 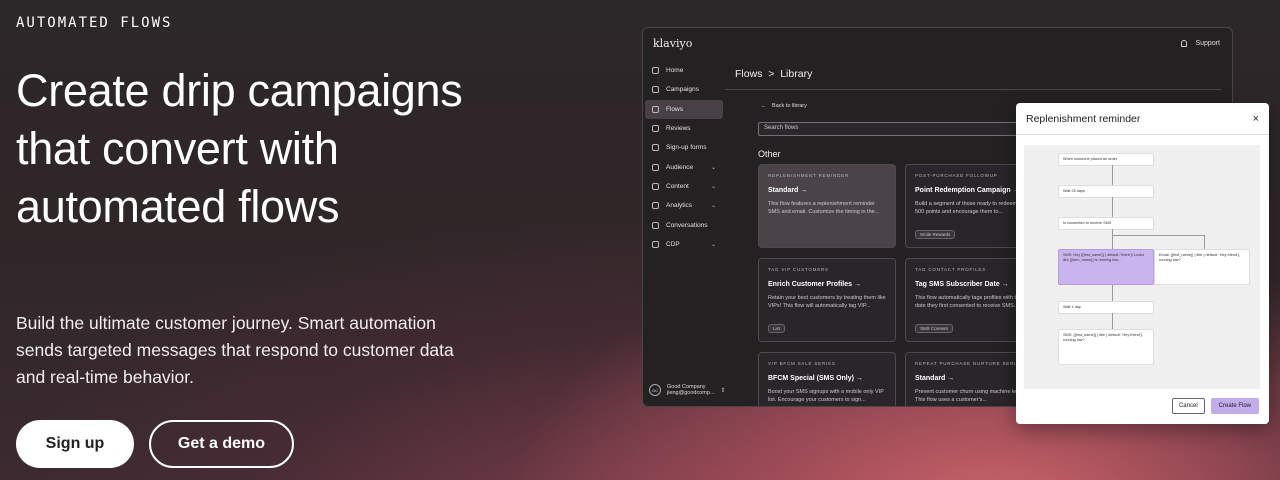 I want to click on back-link: ← Back to library, so click(x=784, y=106).